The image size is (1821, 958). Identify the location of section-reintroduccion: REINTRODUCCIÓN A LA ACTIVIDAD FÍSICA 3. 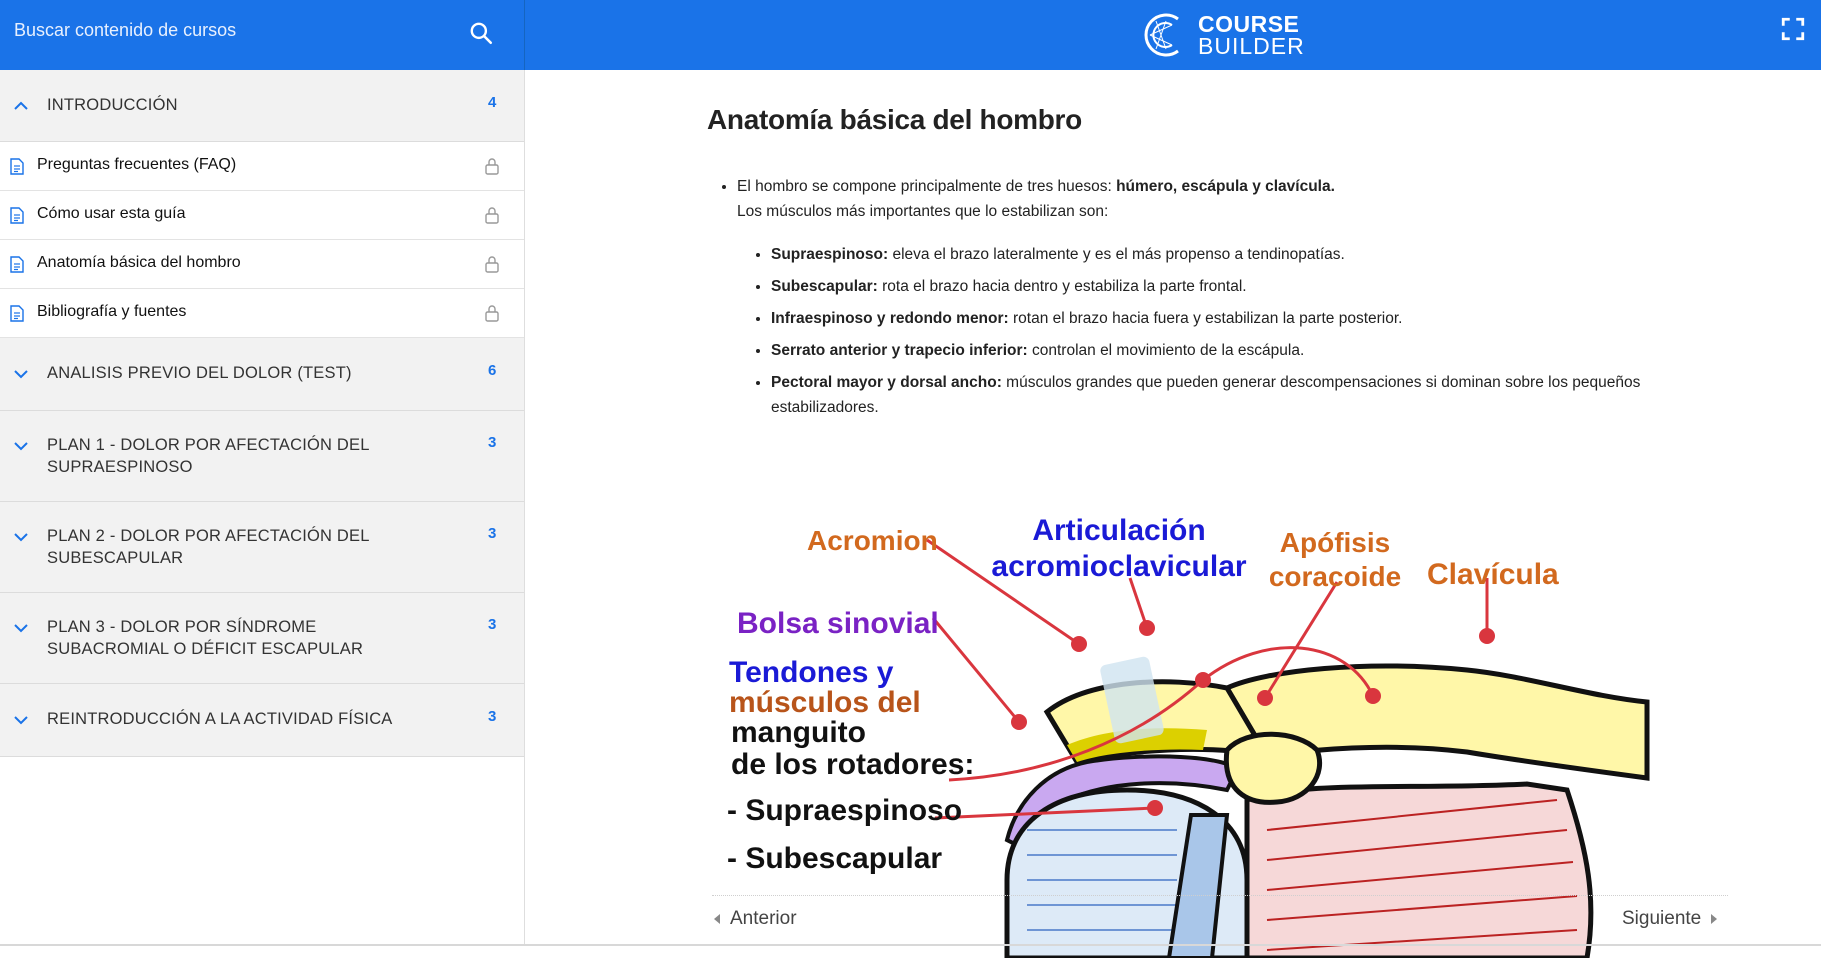
(262, 720).